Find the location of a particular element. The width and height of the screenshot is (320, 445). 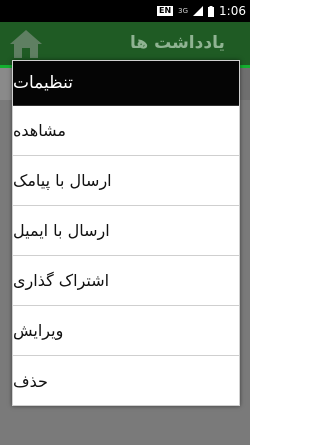

menu-item-edit: ویرایش is located at coordinates (126, 331).